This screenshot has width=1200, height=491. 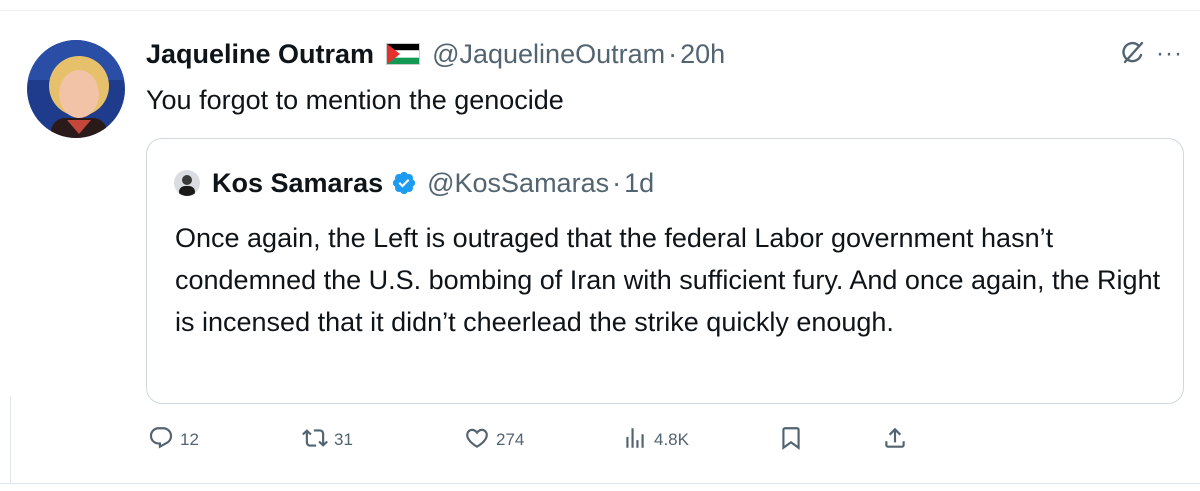 I want to click on repost-button: 31, so click(x=327, y=440).